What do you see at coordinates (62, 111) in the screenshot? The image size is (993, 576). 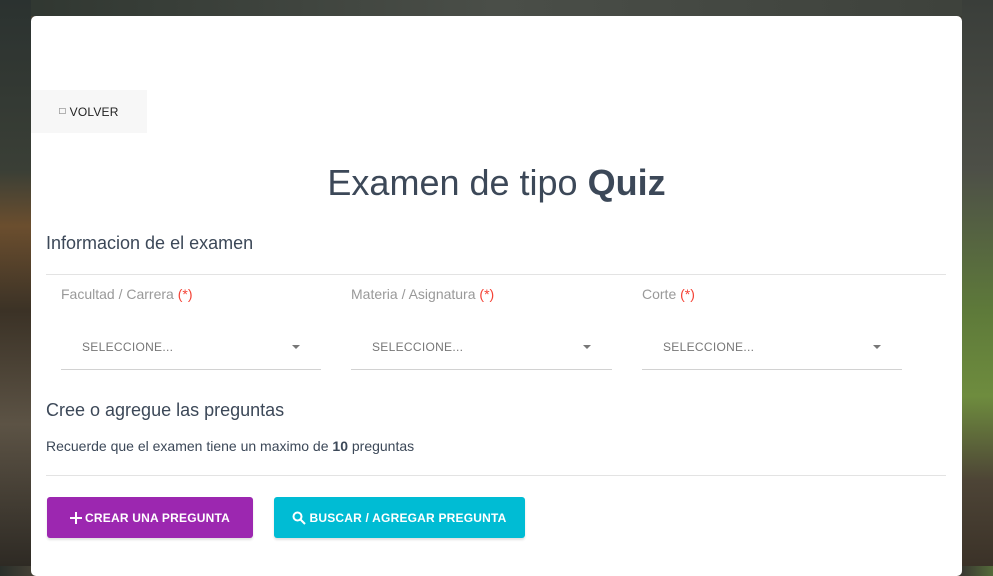 I see `arrow-left-icon: □` at bounding box center [62, 111].